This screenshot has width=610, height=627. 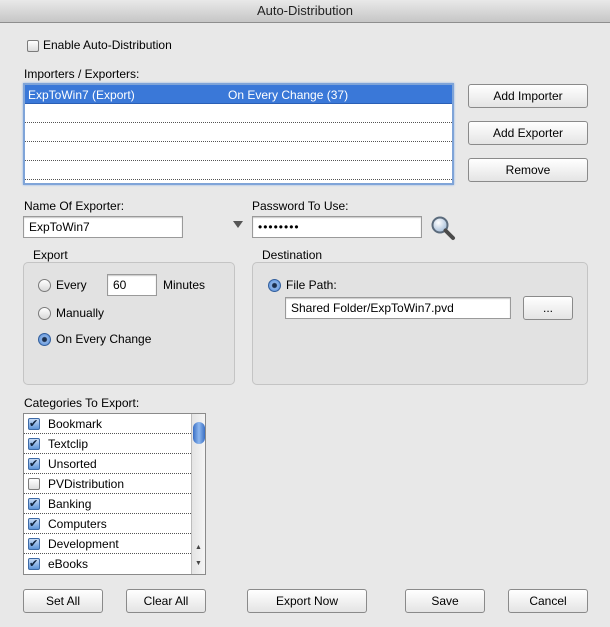 I want to click on categories-scrollbar: ▲ ▼, so click(x=198, y=494).